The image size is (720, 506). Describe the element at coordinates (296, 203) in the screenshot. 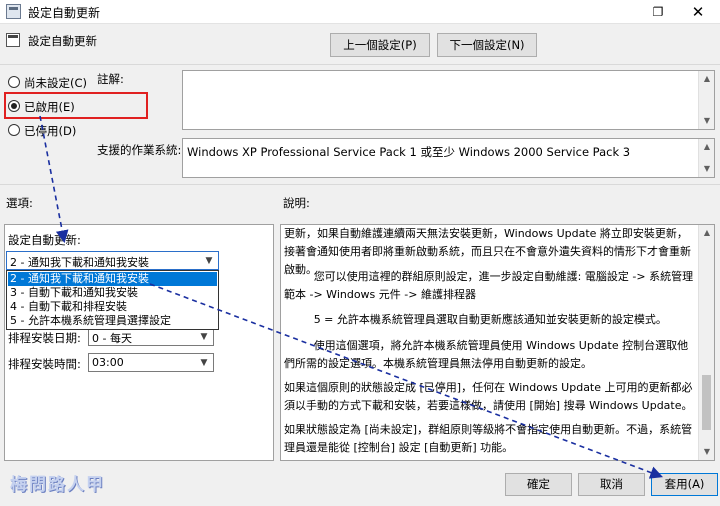

I see `help-heading: 說明:` at that location.